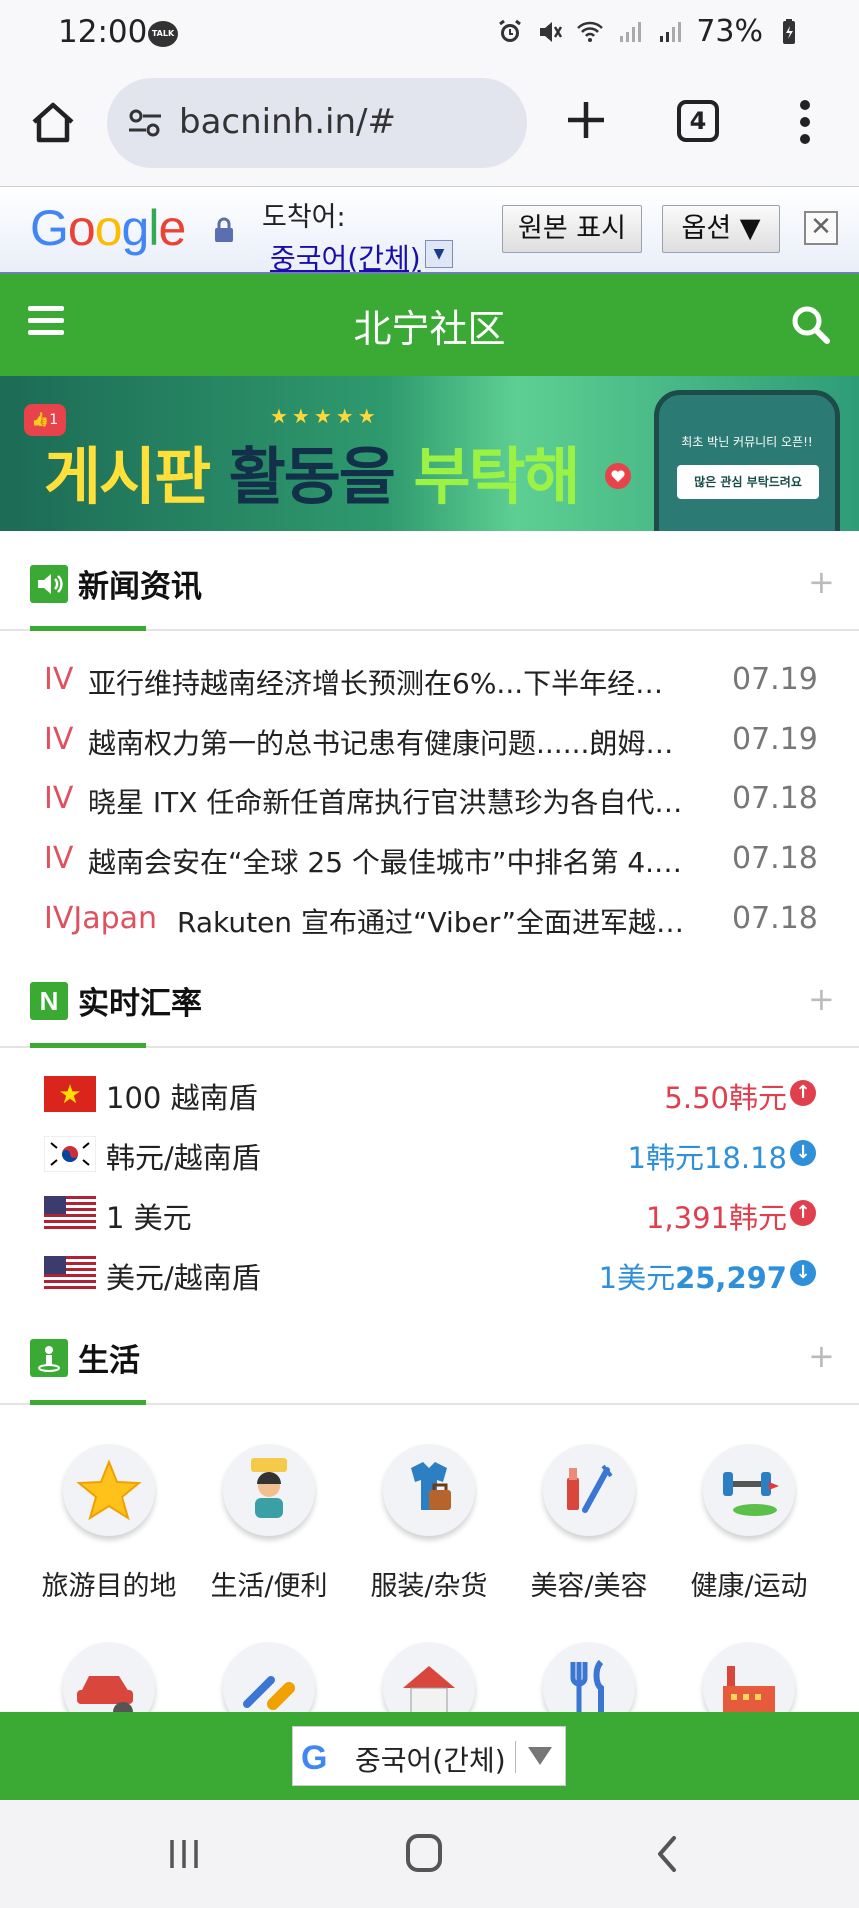 This screenshot has width=859, height=1908. I want to click on url-text: bacninh.in/#, so click(287, 122).